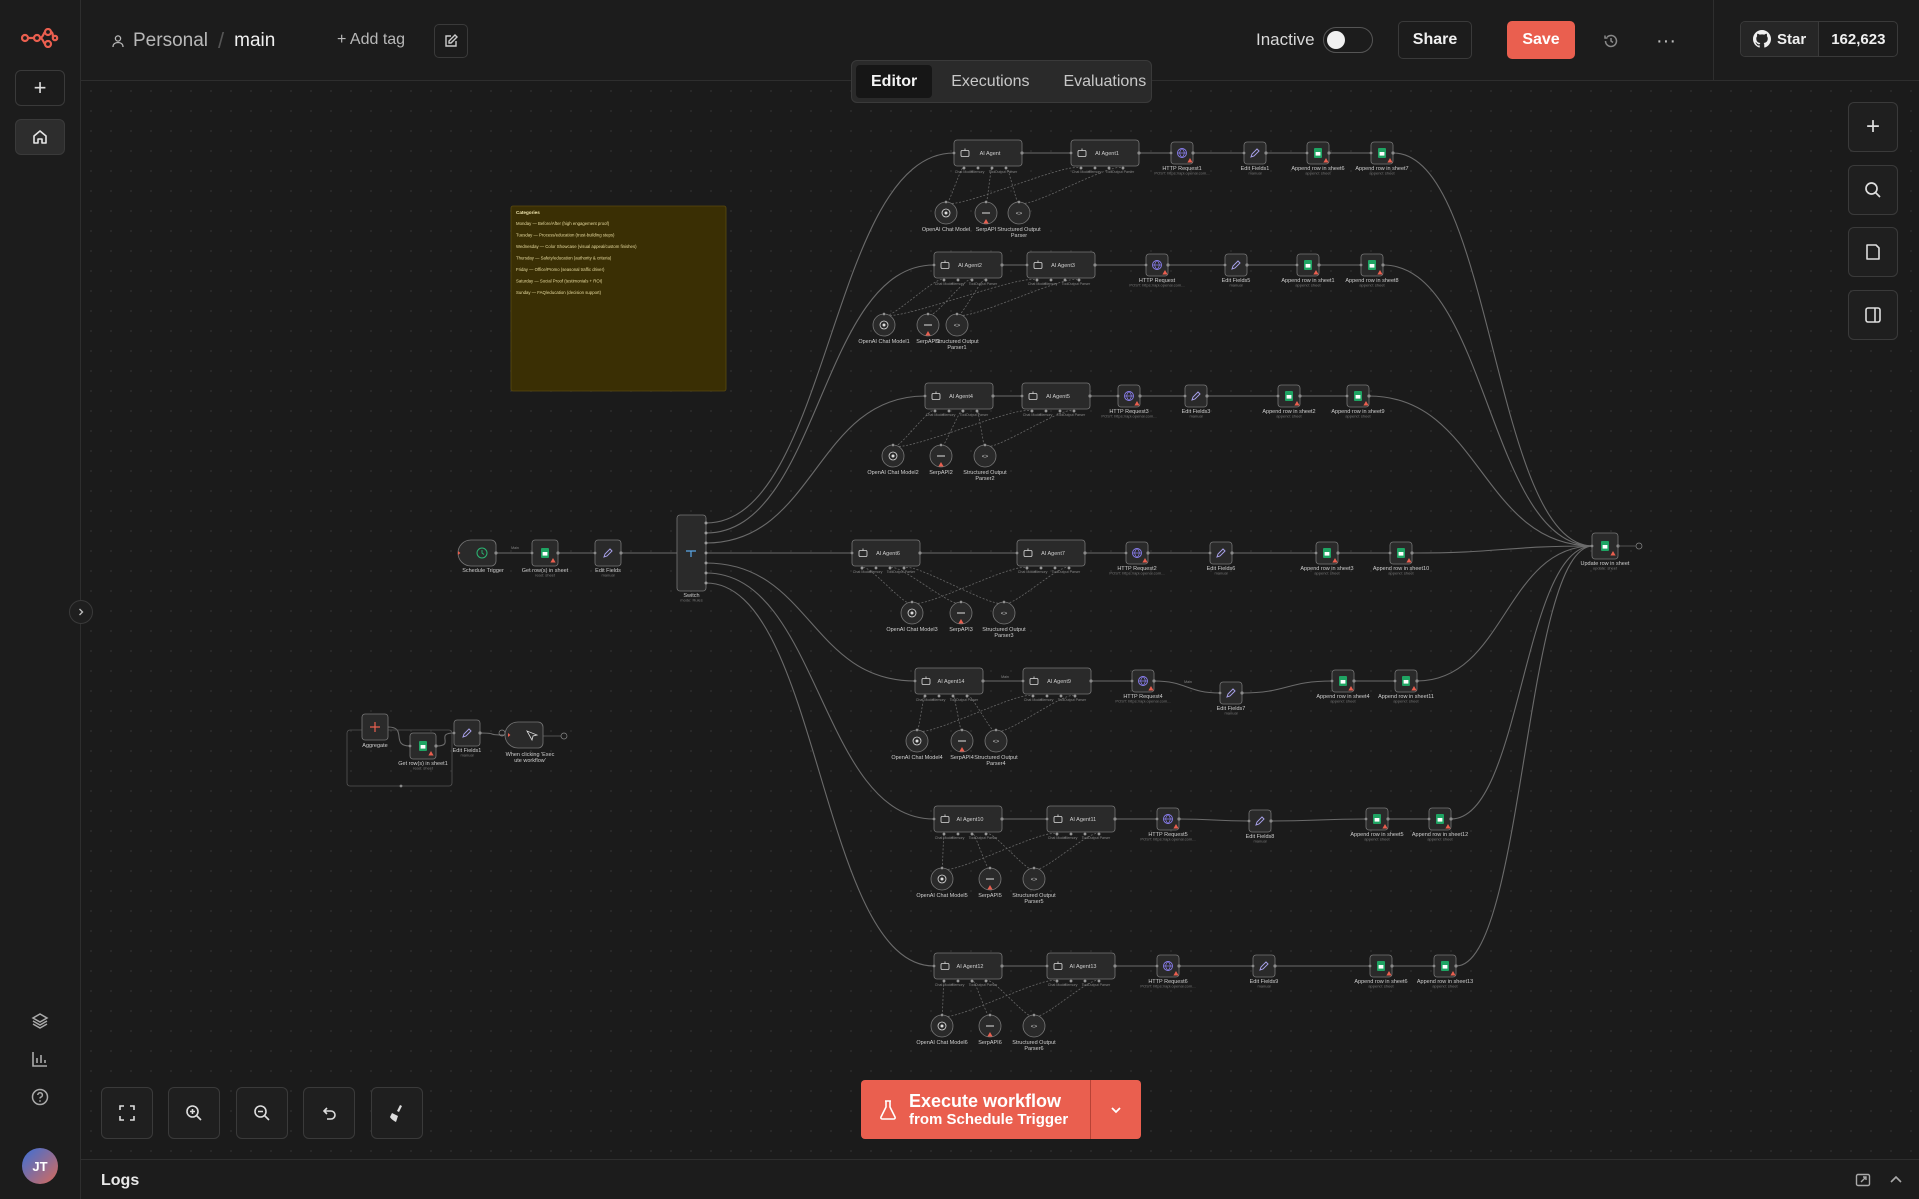  What do you see at coordinates (127, 1113) in the screenshot?
I see `fit-view-button` at bounding box center [127, 1113].